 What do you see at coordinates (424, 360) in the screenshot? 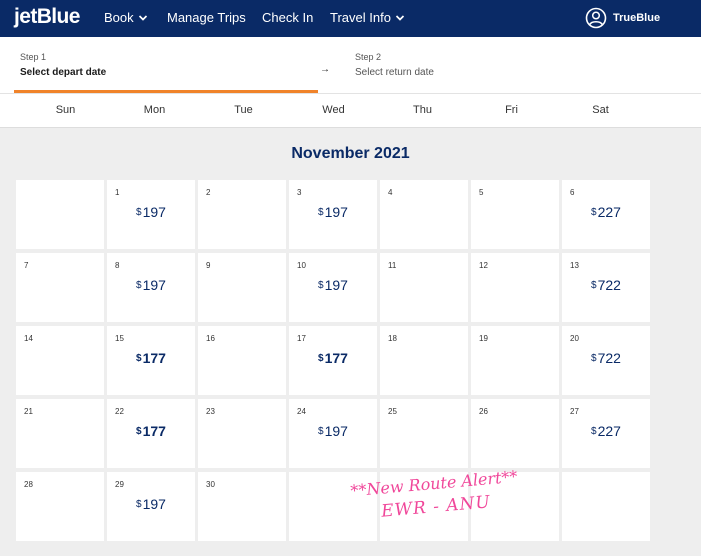
I see `calendar-day-18: 18` at bounding box center [424, 360].